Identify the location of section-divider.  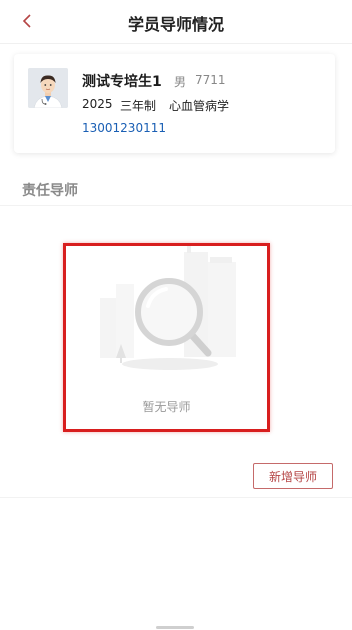
(176, 205).